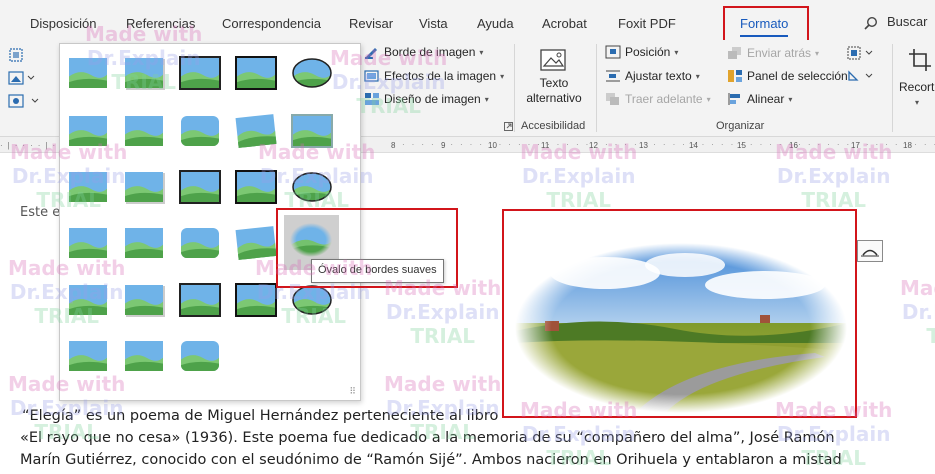 The width and height of the screenshot is (935, 474). Describe the element at coordinates (372, 99) in the screenshot. I see `layout-icon` at that location.